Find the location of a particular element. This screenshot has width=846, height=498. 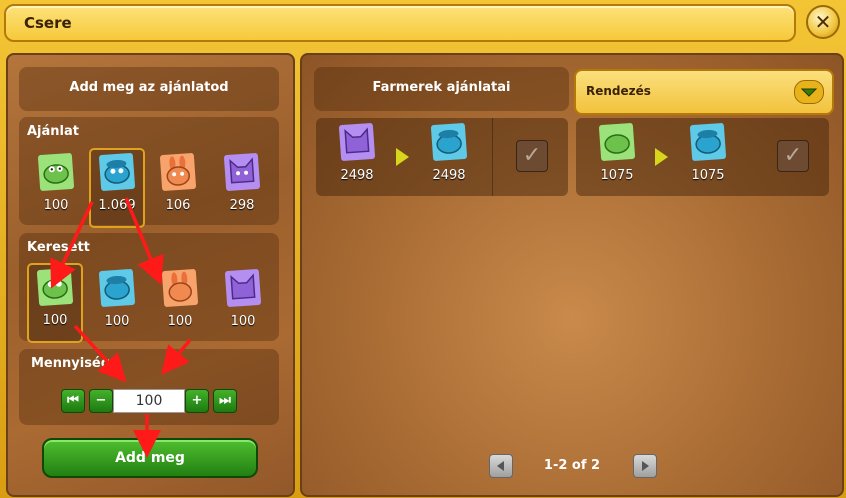

offer-give-amount: 2498 is located at coordinates (357, 175).